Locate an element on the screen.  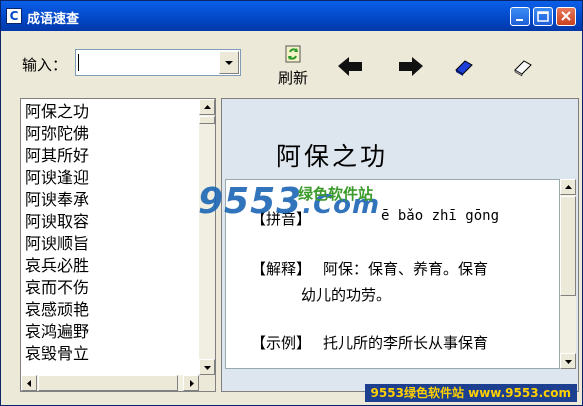
scroll-down-button is located at coordinates (207, 367).